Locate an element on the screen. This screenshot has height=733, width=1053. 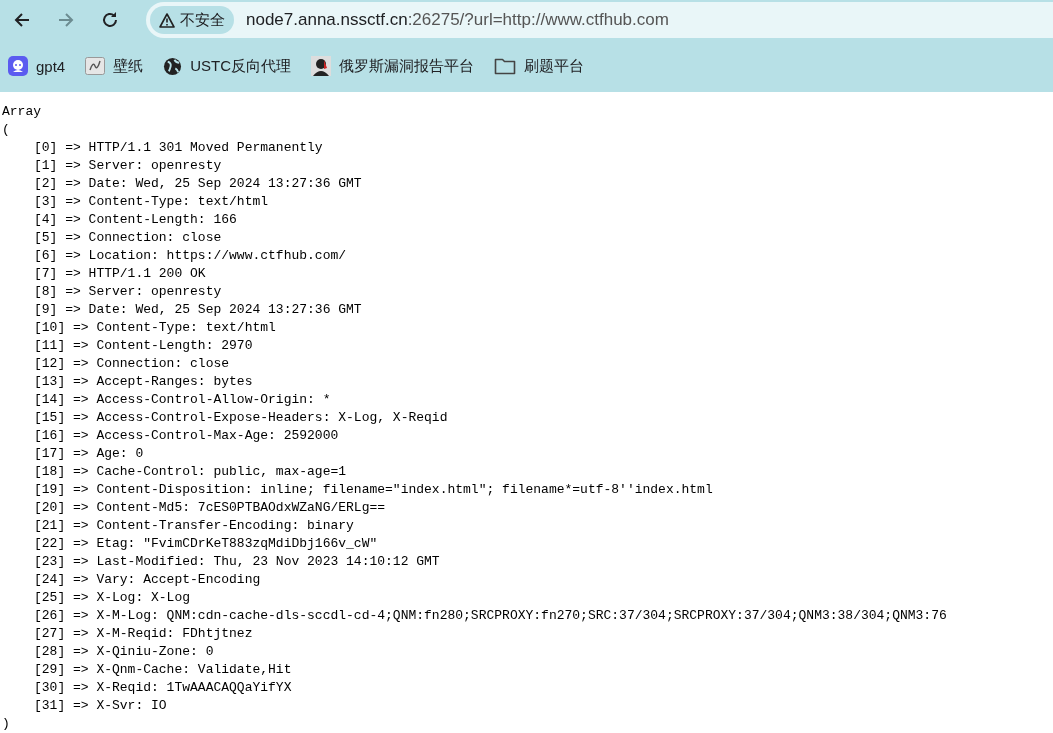
bookmark-item: 刷题平台 is located at coordinates (543, 66).